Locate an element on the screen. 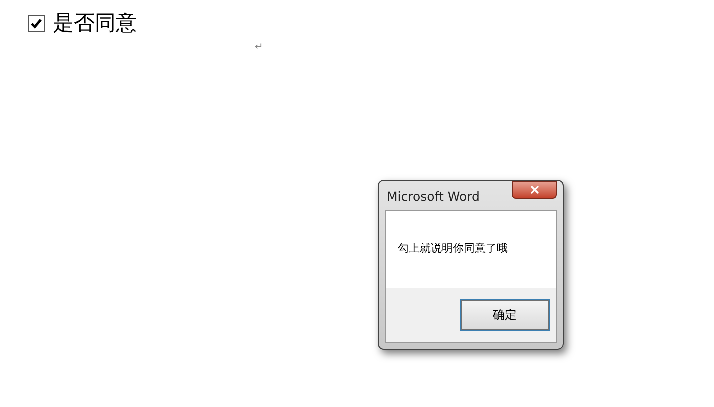 Image resolution: width=714 pixels, height=407 pixels. close-button is located at coordinates (534, 190).